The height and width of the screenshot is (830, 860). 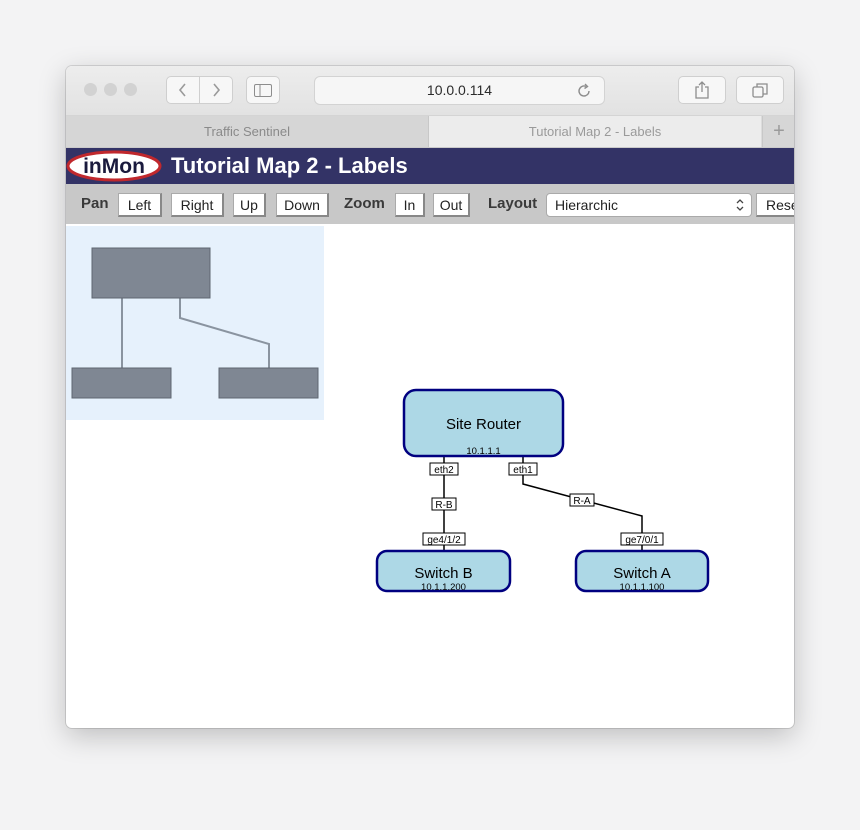 I want to click on node-switch-a-ip: 10.1.1.100, so click(x=642, y=587).